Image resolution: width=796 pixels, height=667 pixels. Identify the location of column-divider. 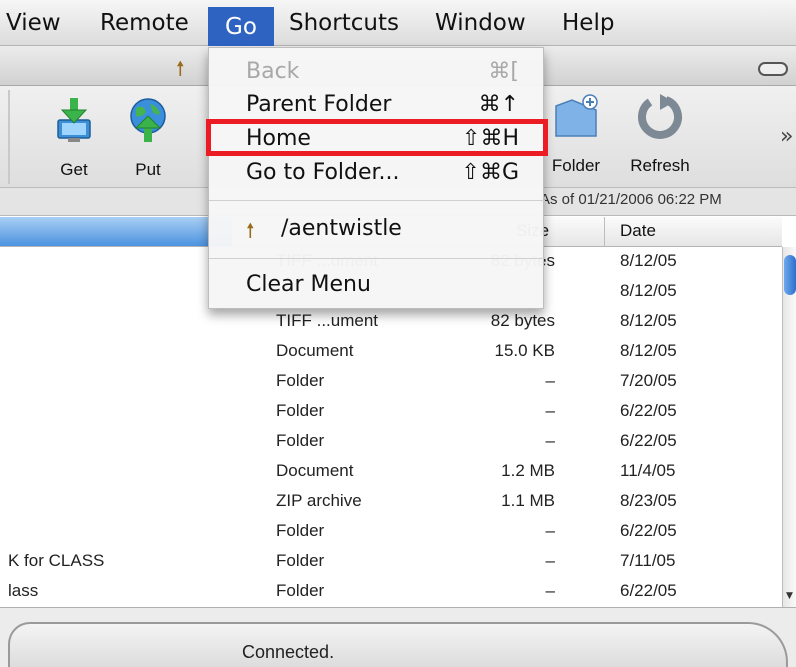
(604, 232).